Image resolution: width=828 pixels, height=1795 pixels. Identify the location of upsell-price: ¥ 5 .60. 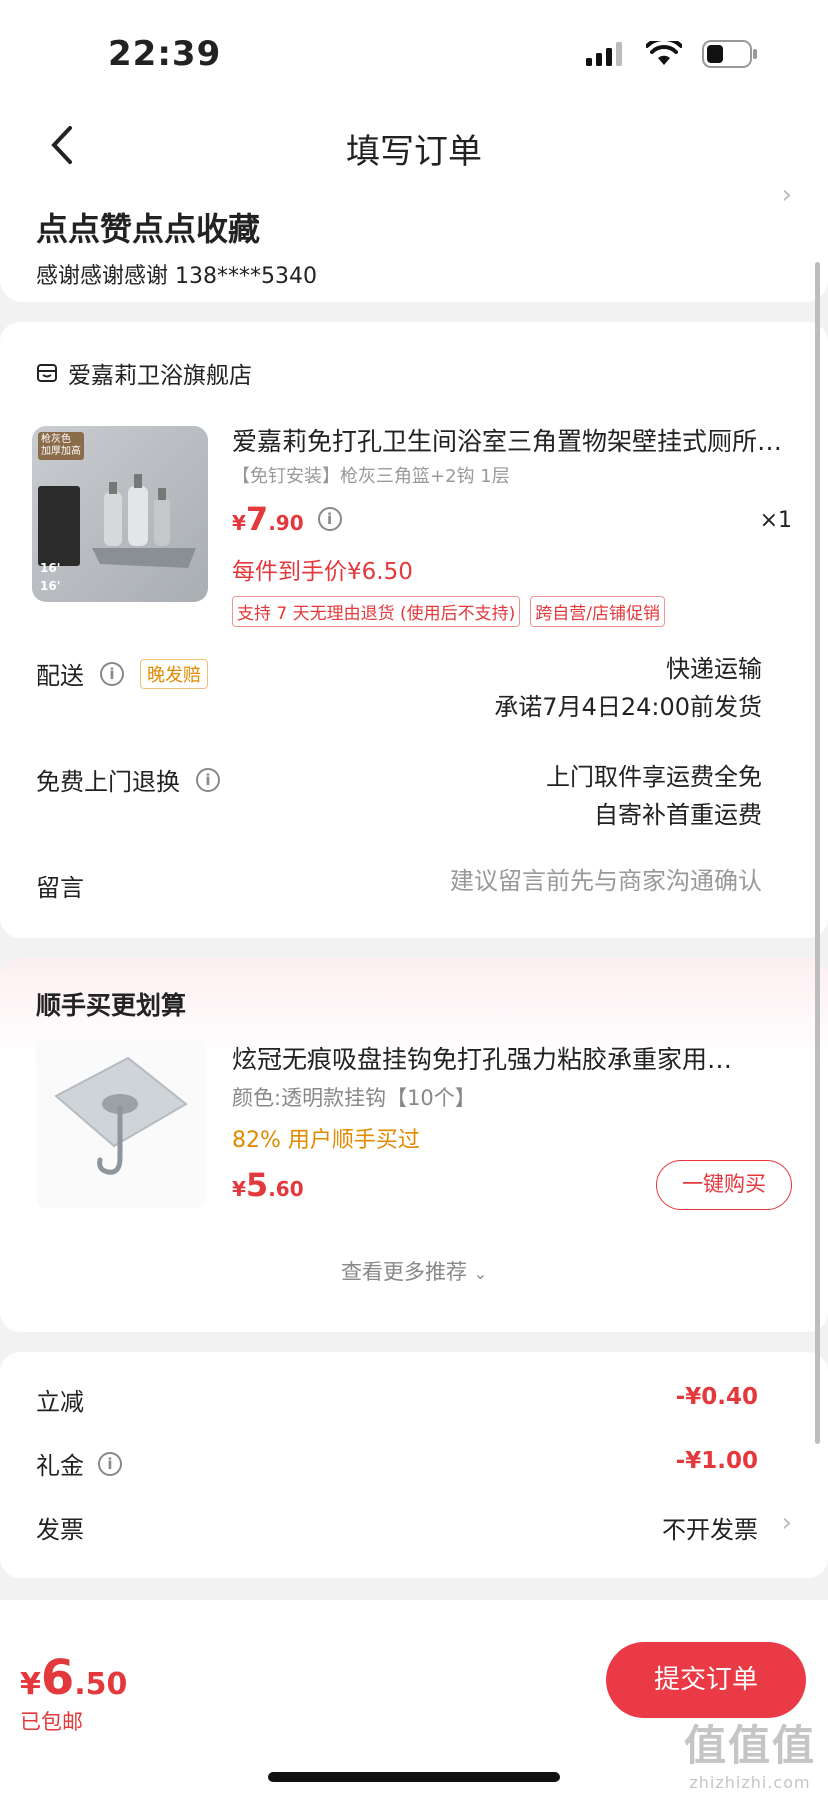
(268, 1185).